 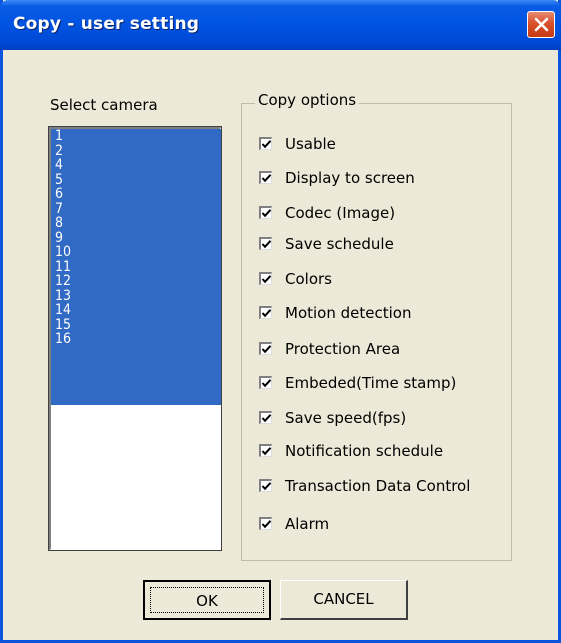 I want to click on close-x-icon, so click(x=541, y=24).